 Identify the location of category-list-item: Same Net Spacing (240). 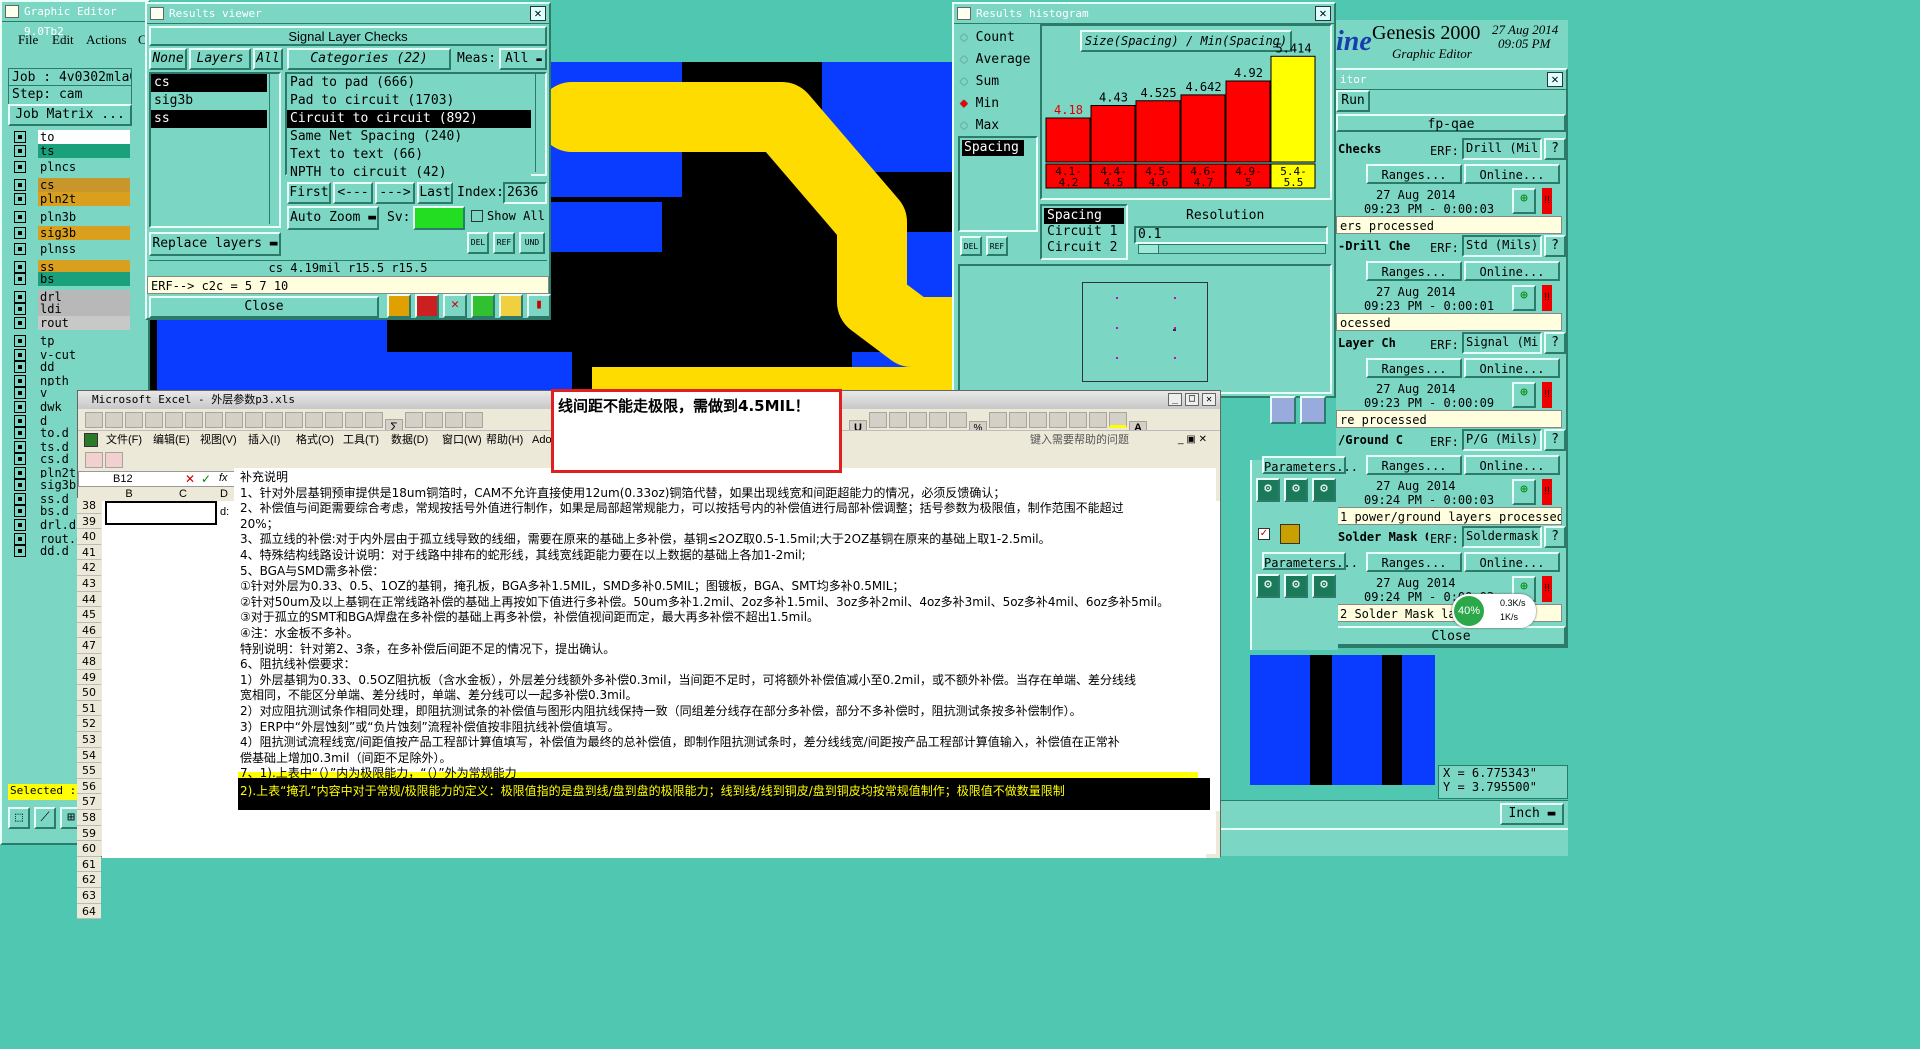
(409, 137).